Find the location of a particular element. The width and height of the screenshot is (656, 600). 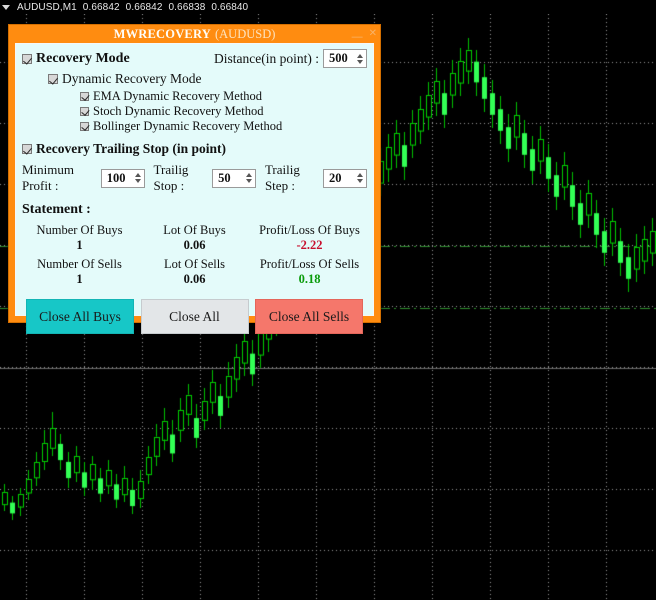

trailing-stop-label: Trailig Stop : is located at coordinates (171, 177).